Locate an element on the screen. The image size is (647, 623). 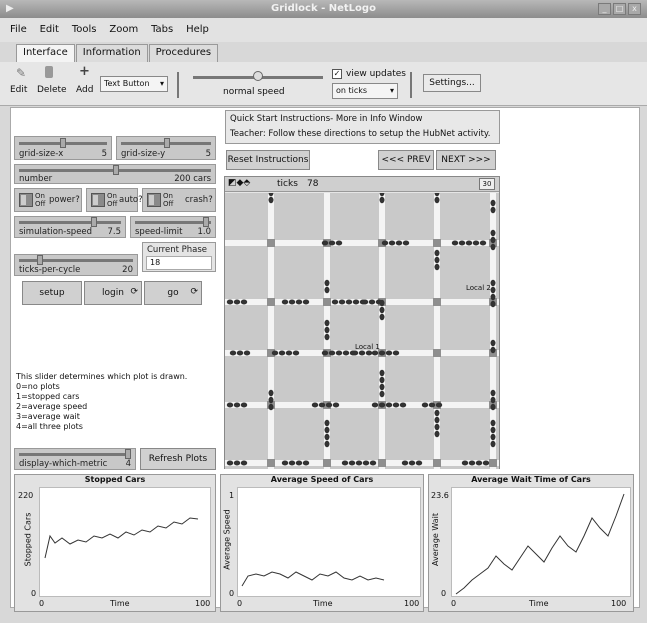
prev-button: <<< PREV is located at coordinates (406, 160).